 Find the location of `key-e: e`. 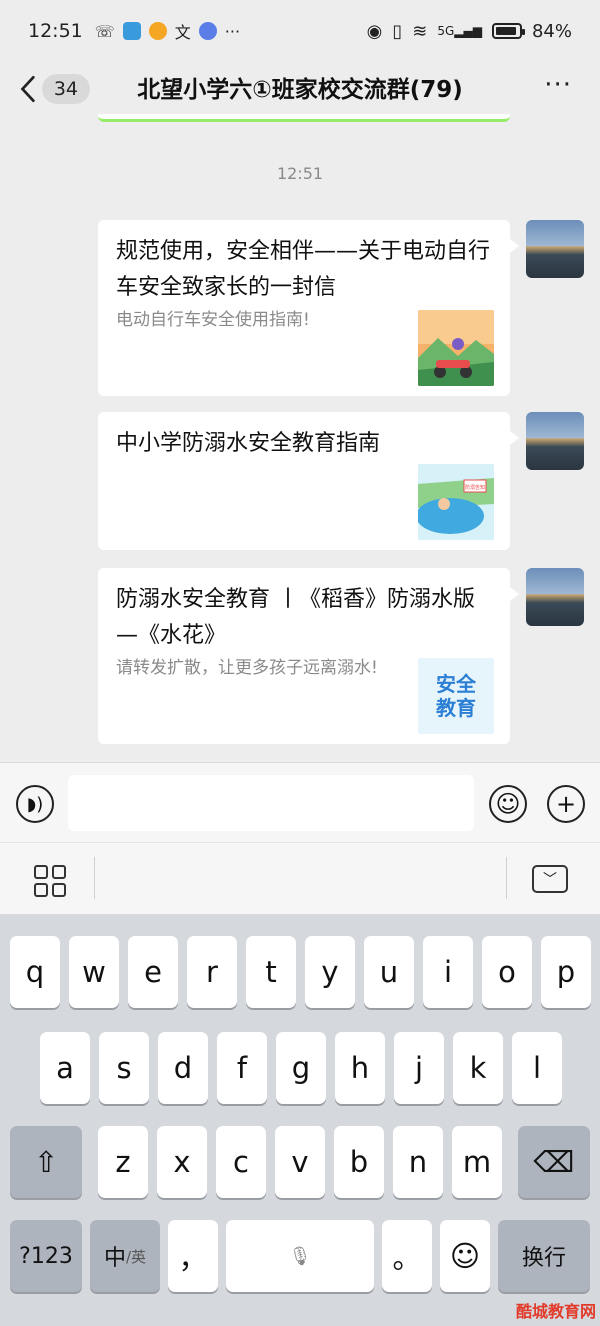

key-e: e is located at coordinates (153, 972).